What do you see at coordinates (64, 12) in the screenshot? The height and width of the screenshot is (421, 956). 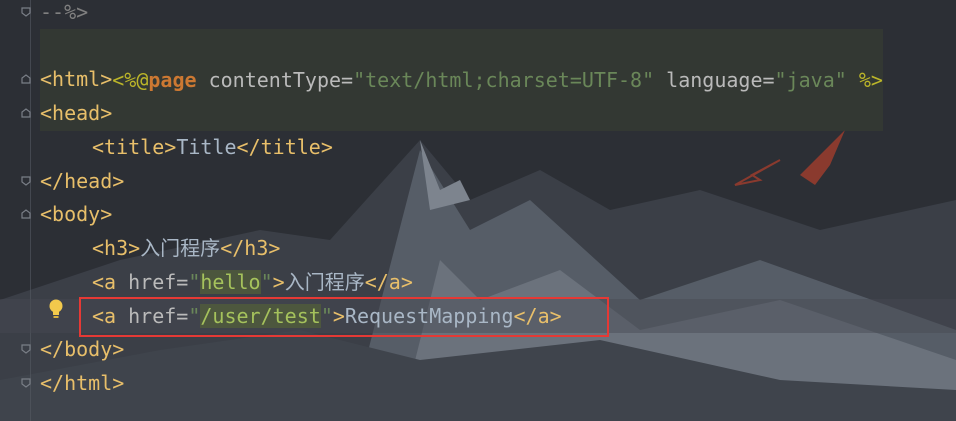 I see `jsp-comment-end: --%>` at bounding box center [64, 12].